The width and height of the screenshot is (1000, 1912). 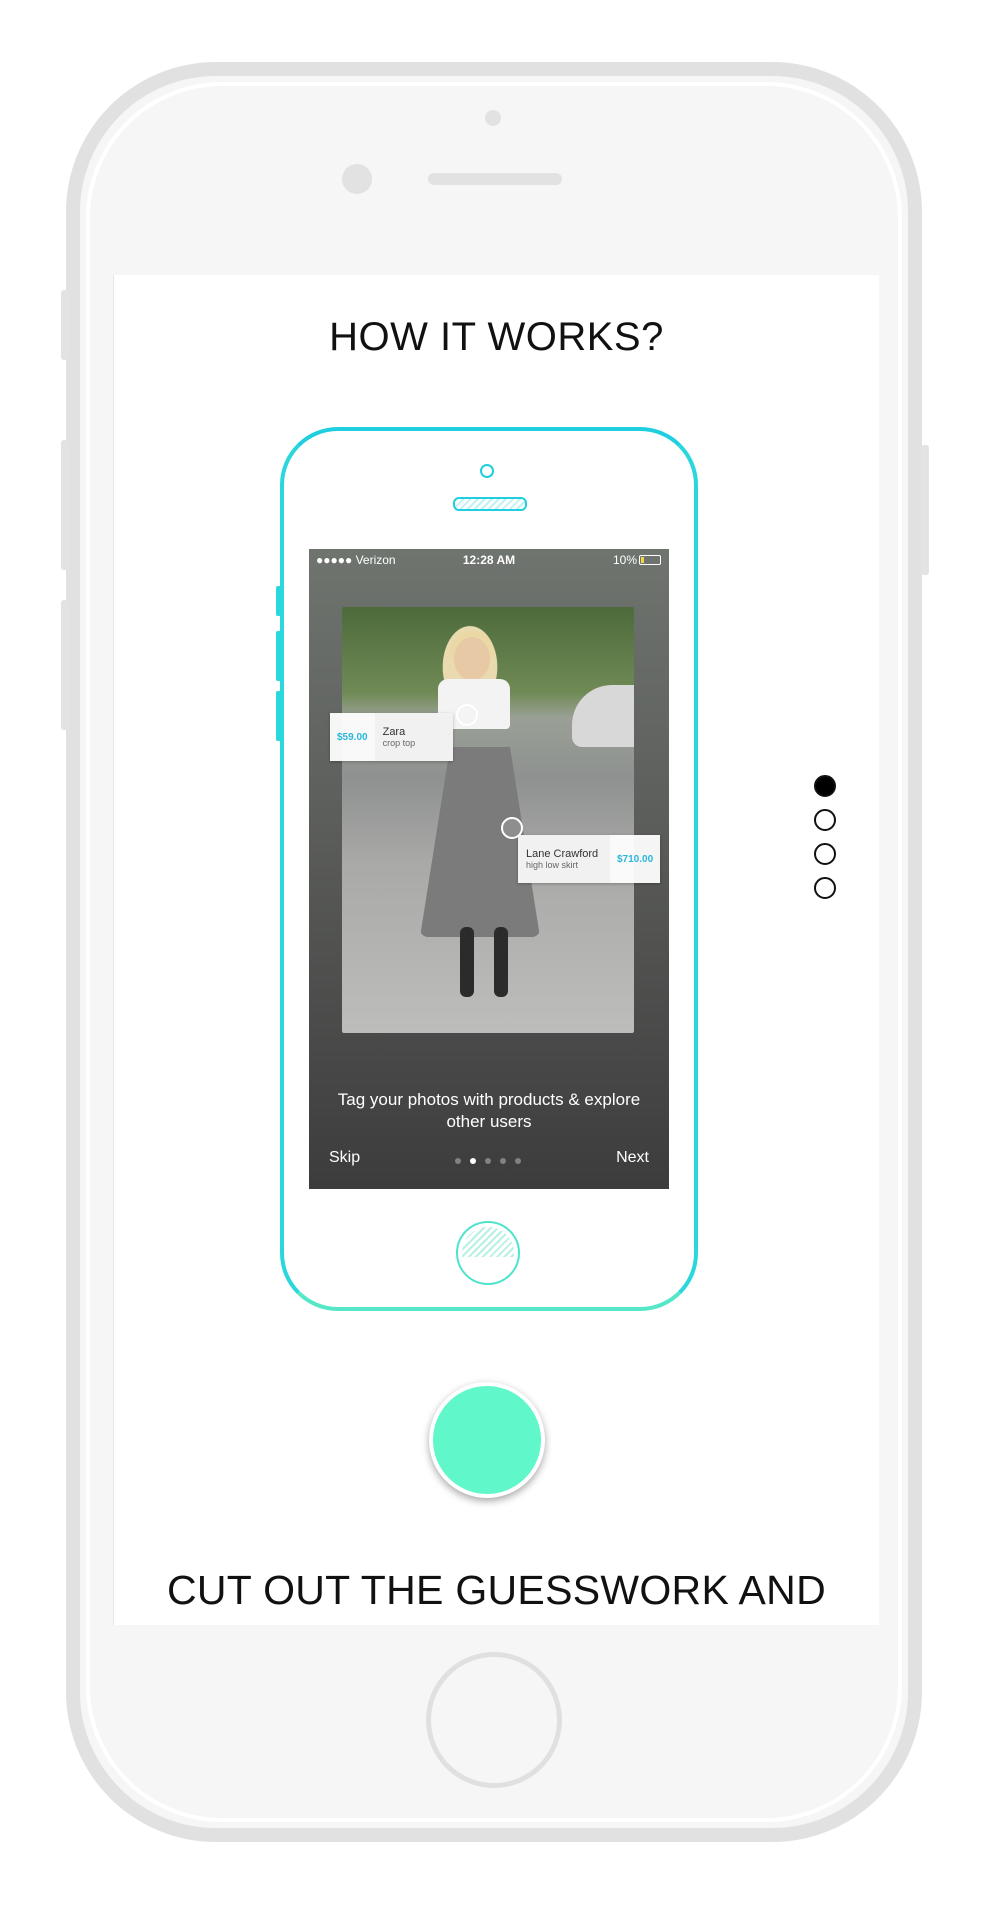 I want to click on section-title: HOW IT WORKS?, so click(x=496, y=337).